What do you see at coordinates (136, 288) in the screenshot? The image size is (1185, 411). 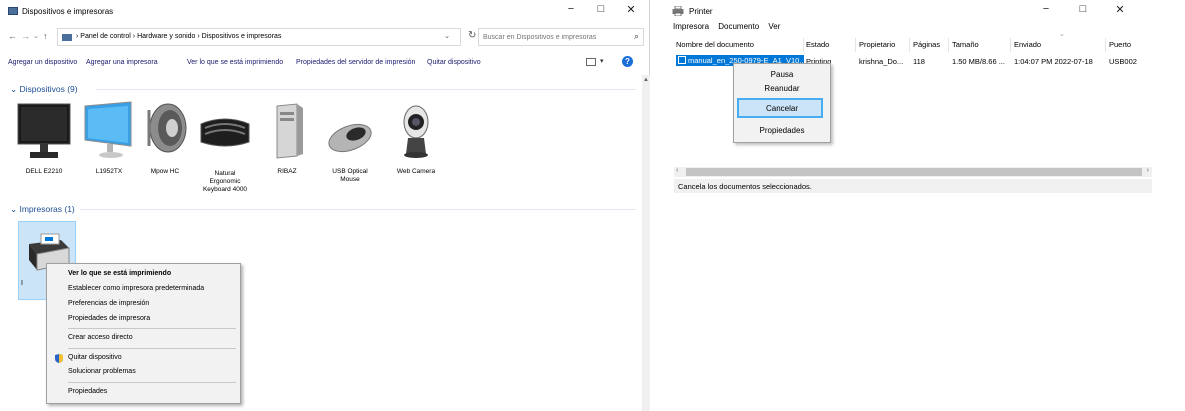 I see `menu-item-set-default-printer: Establecer como impresora predeterminada` at bounding box center [136, 288].